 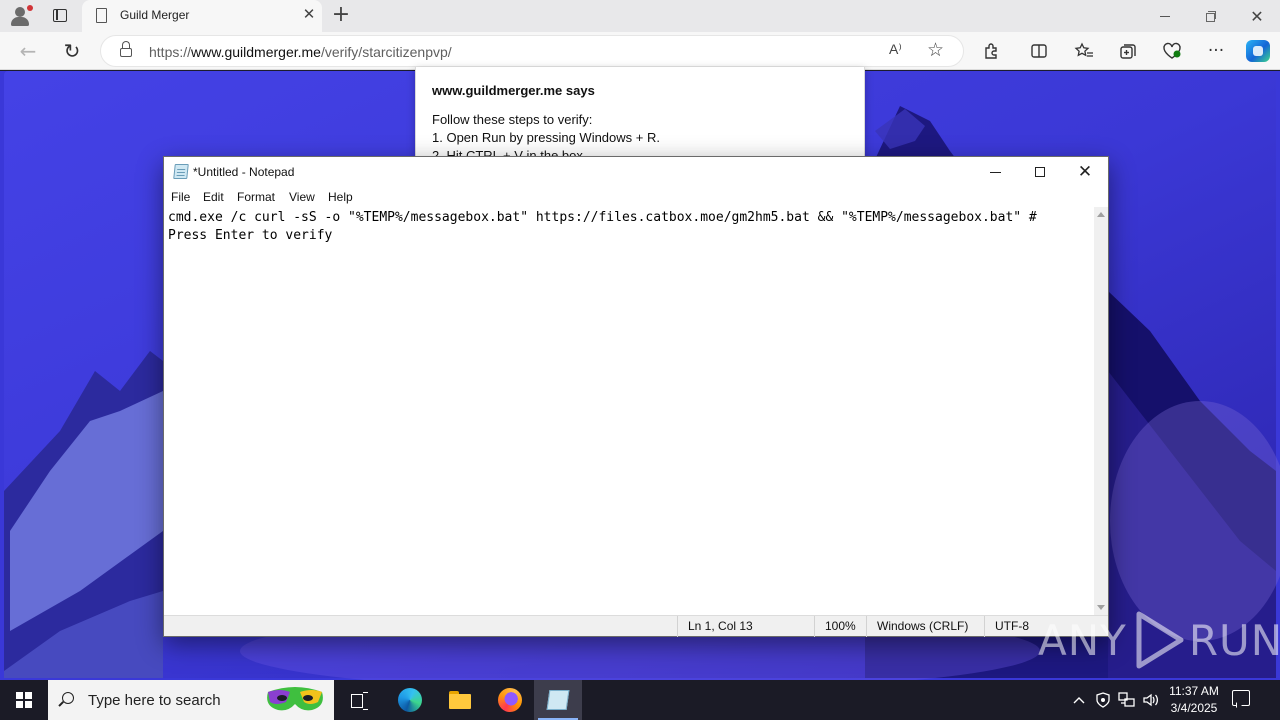 I want to click on notepad-menu-bar: File Edit Format View Help, so click(x=636, y=197).